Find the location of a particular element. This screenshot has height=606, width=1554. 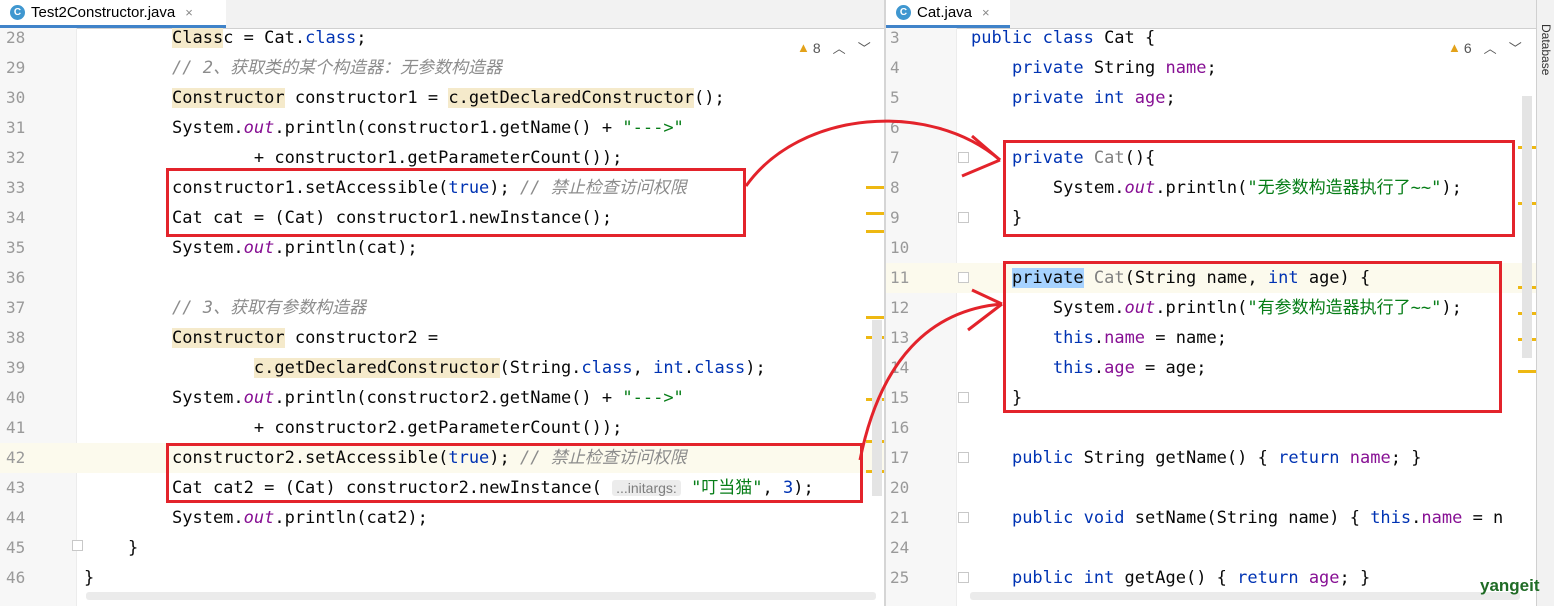

line-number: 16 is located at coordinates (900, 427).